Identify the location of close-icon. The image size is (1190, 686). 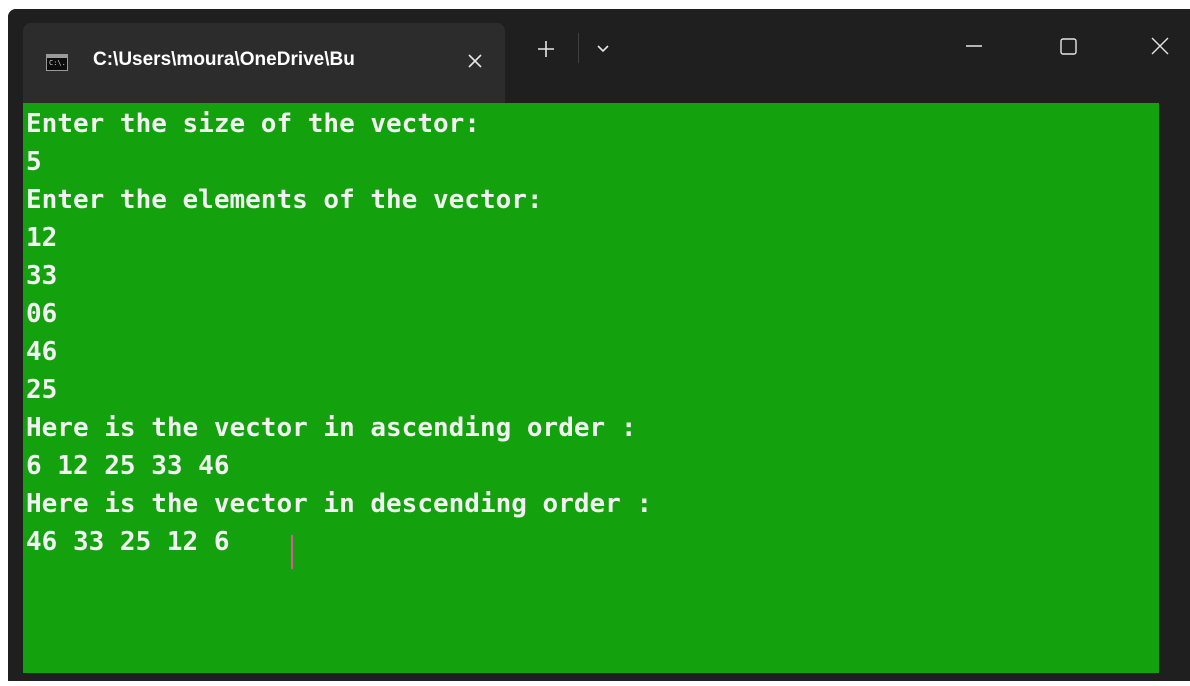
(1161, 46).